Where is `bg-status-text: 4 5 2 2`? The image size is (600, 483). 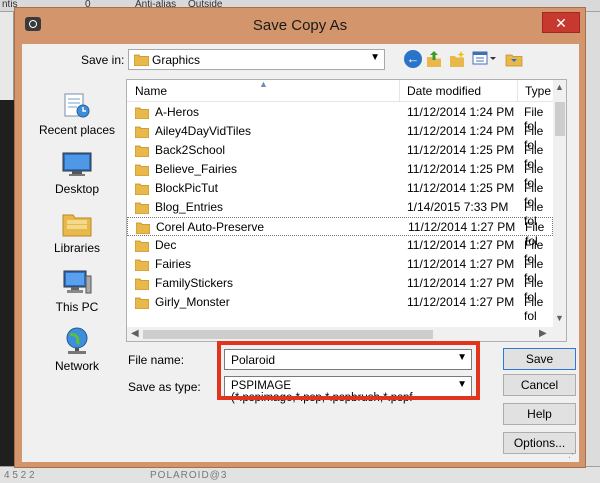
bg-status-text: 4 5 2 2 is located at coordinates (19, 475).